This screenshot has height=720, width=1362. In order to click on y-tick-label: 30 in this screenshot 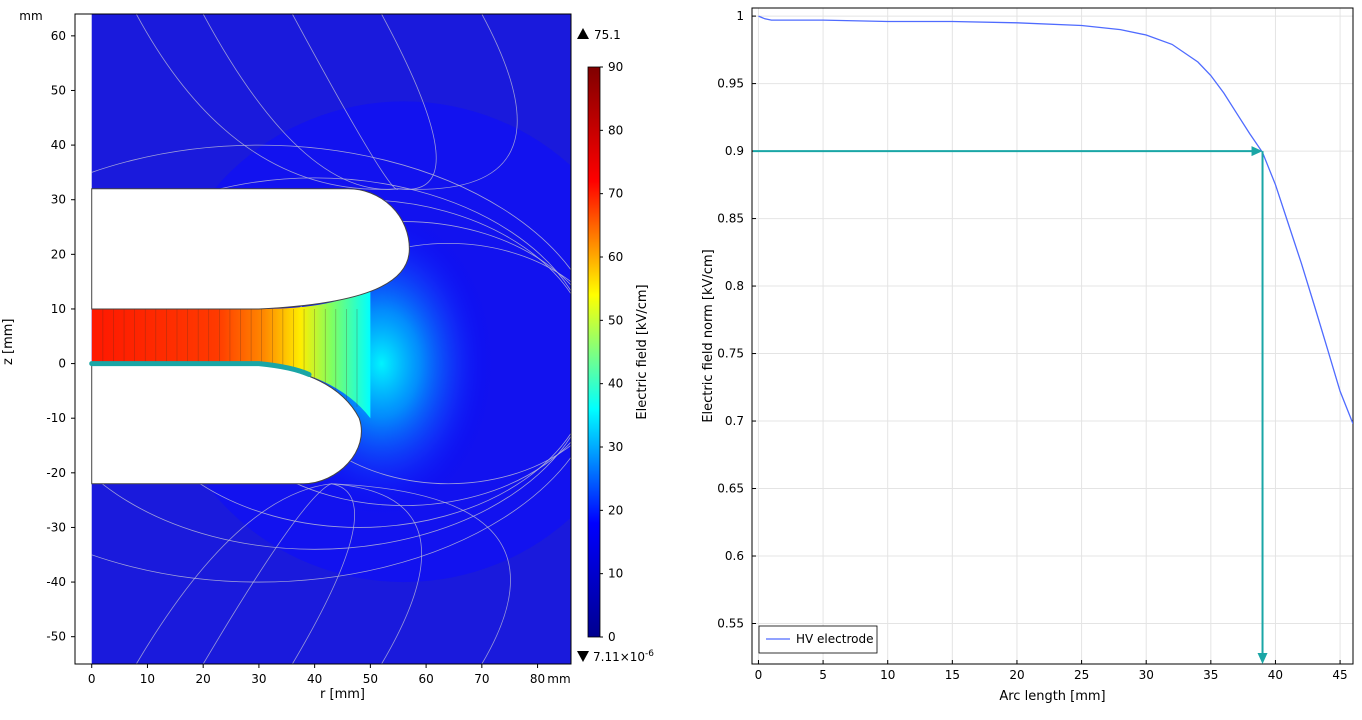, I will do `click(58, 200)`.